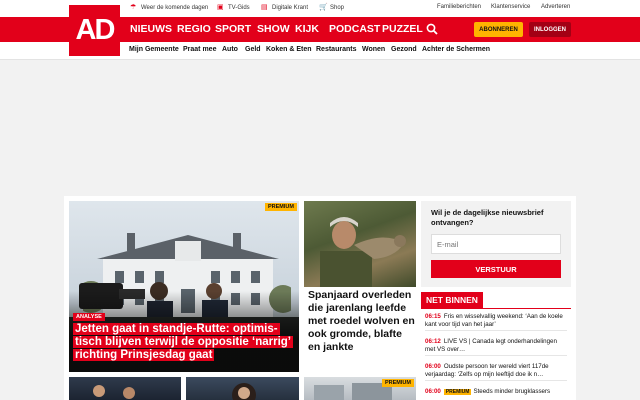 This screenshot has width=640, height=400. What do you see at coordinates (273, 29) in the screenshot?
I see `nav-show: SHOW` at bounding box center [273, 29].